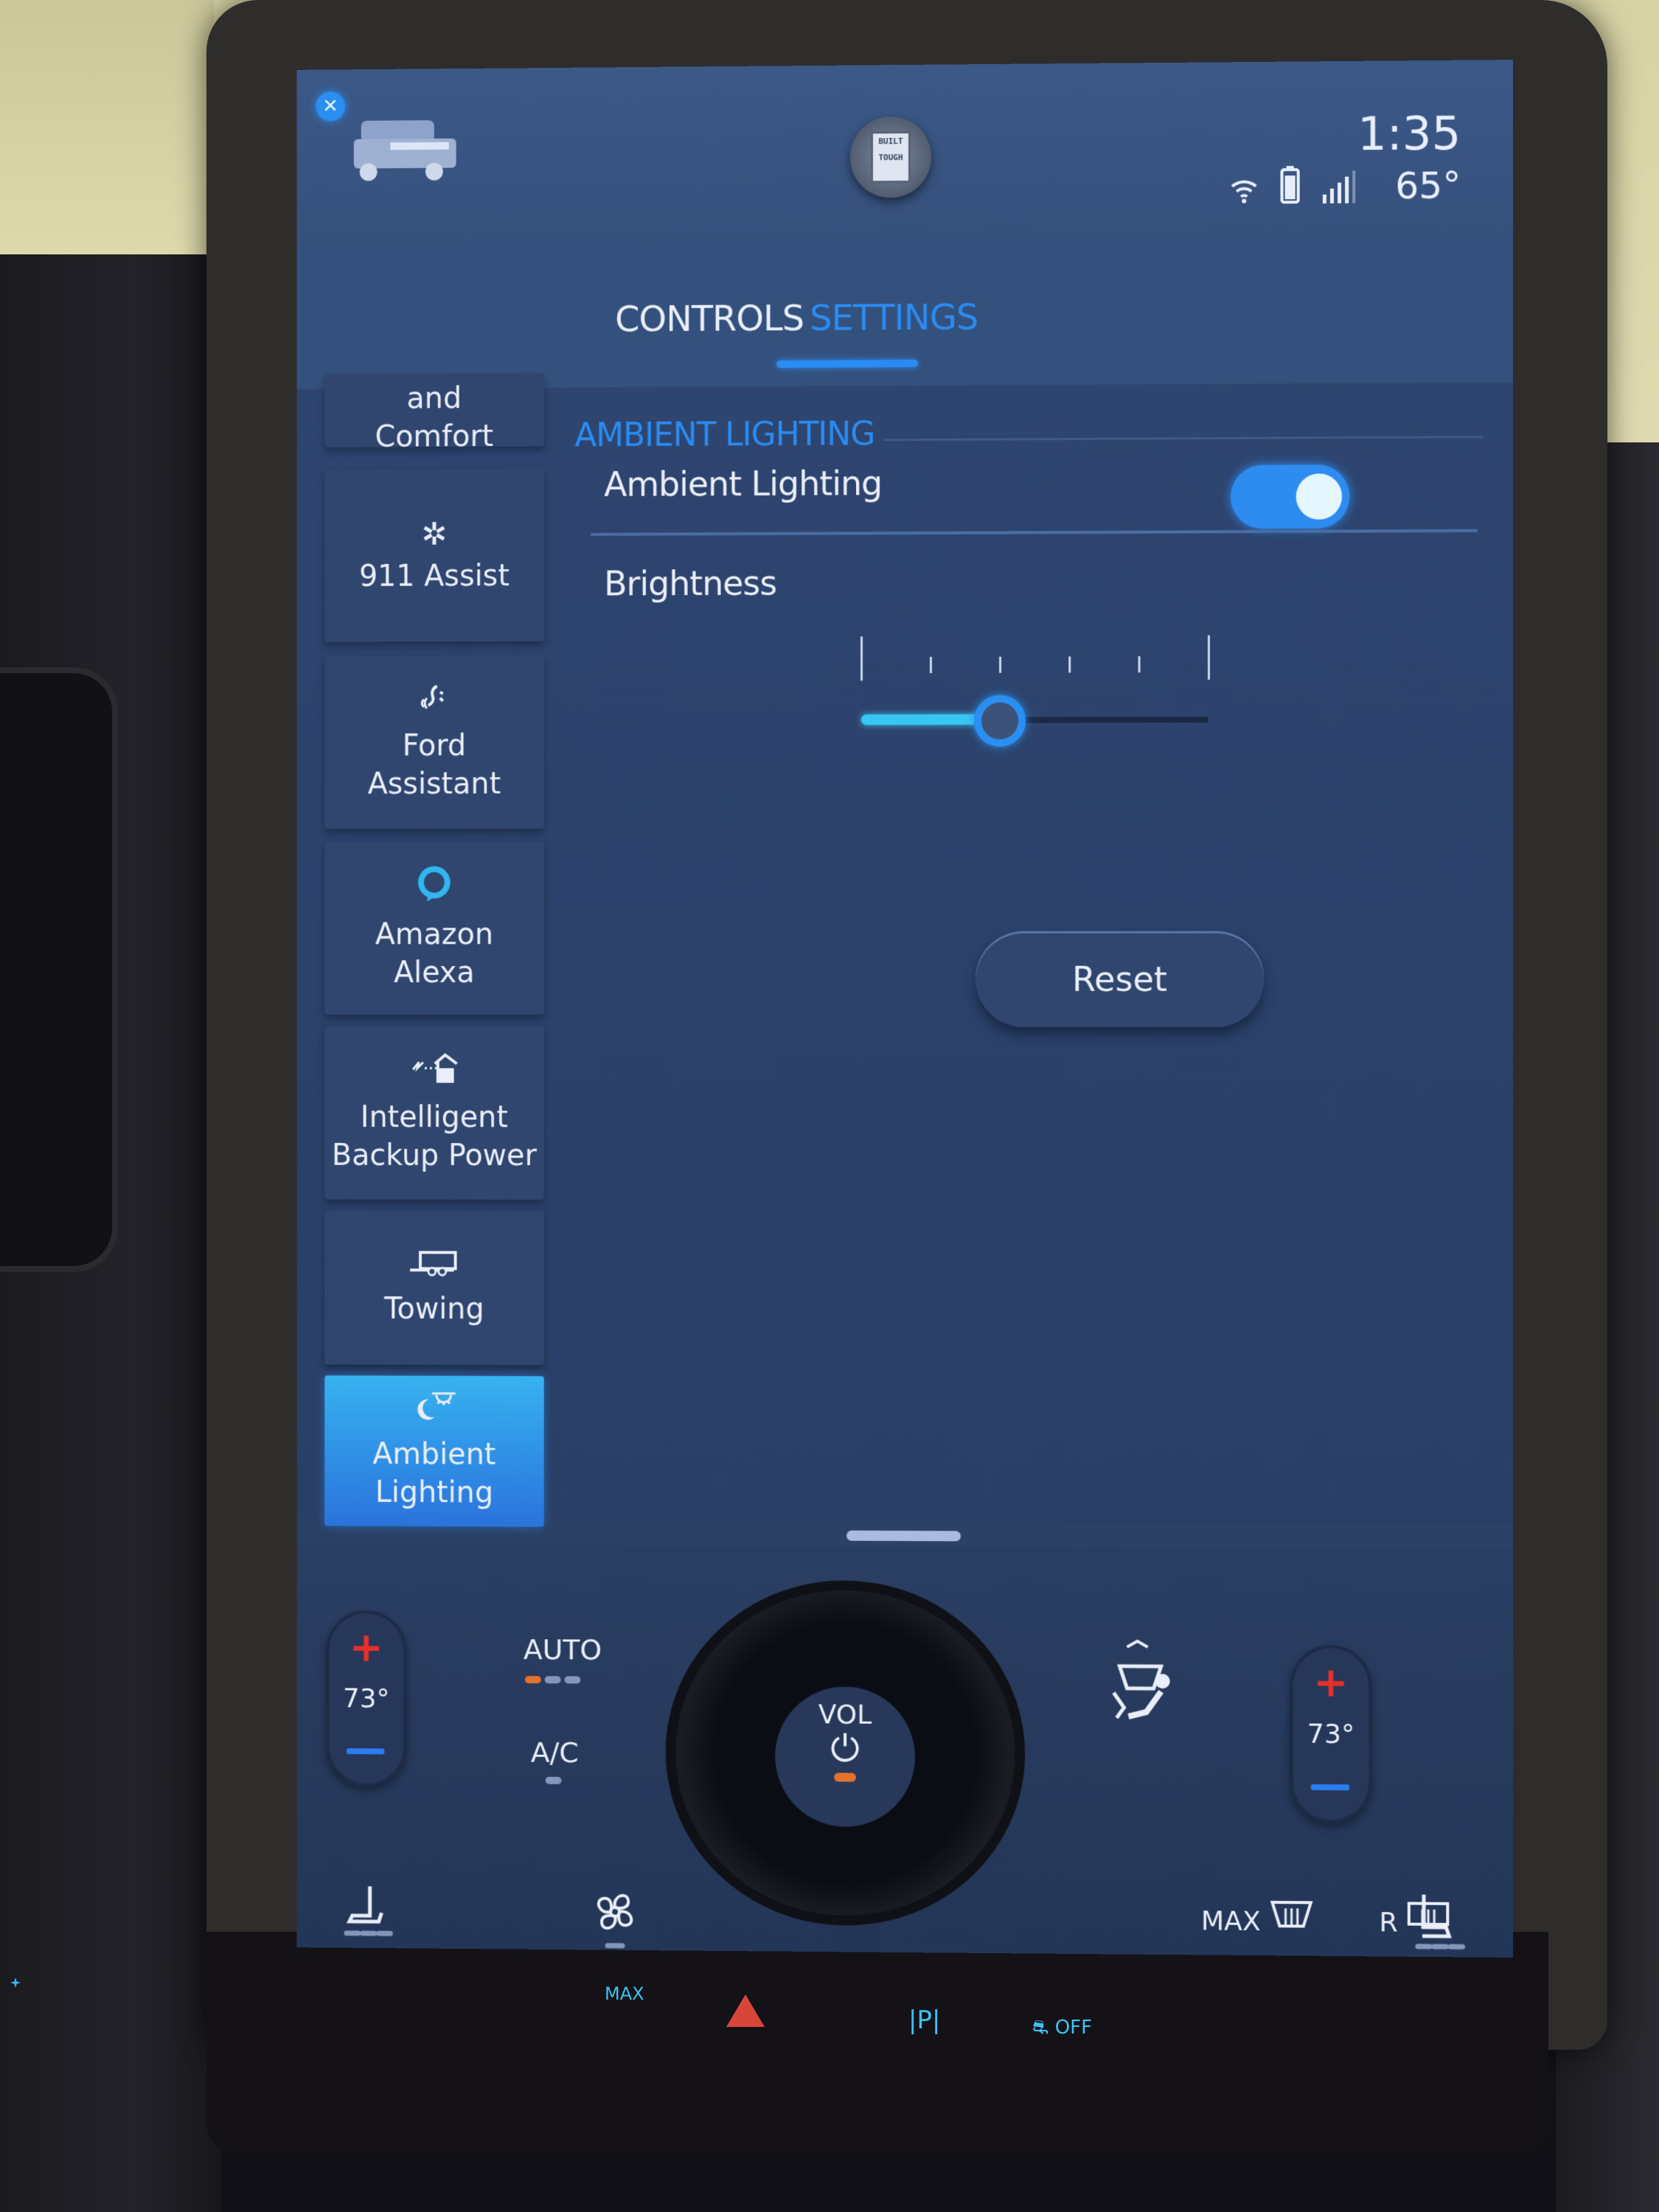  I want to click on windshield-defrost-icon, so click(1291, 1914).